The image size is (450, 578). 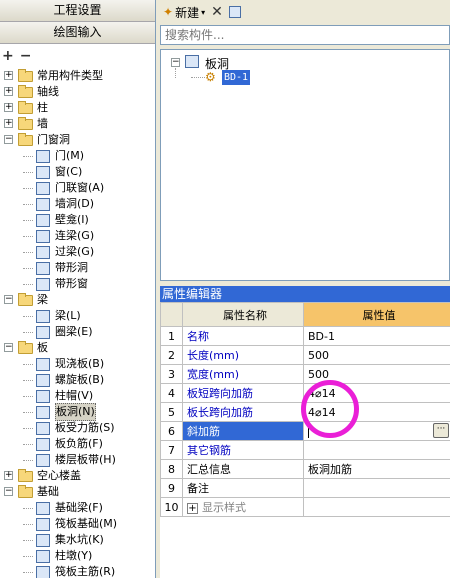 I want to click on tree-item: 门联窗(A), so click(x=64, y=188).